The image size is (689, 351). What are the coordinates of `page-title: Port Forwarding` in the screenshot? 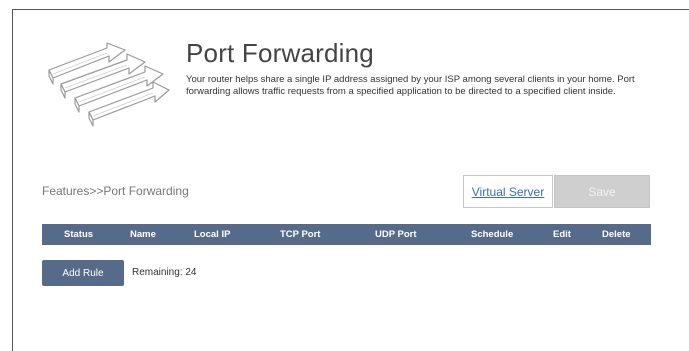 It's located at (280, 53).